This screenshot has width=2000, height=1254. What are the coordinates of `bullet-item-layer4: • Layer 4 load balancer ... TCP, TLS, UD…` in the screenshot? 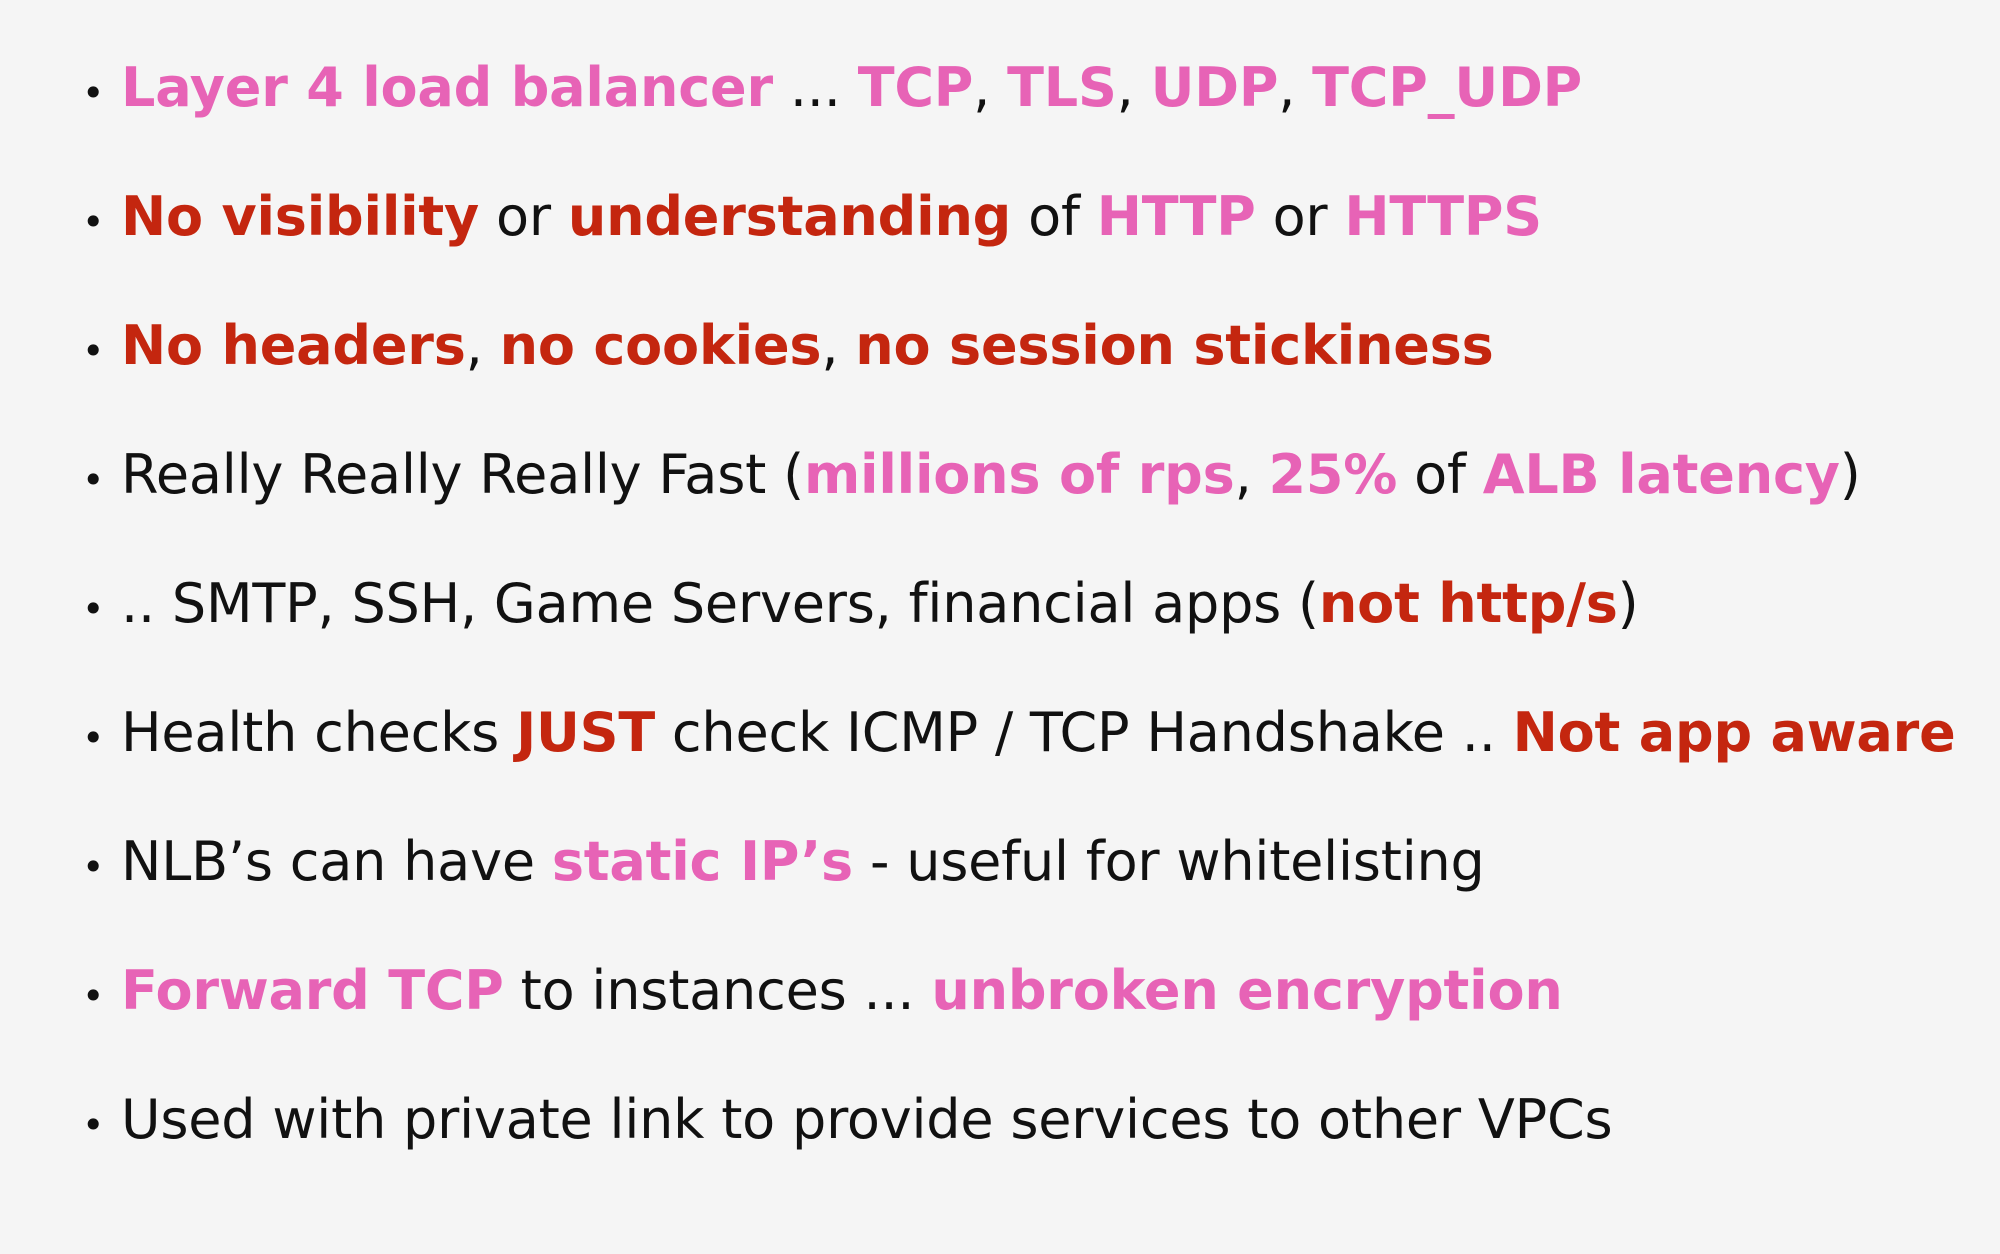 It's located at (1019, 120).